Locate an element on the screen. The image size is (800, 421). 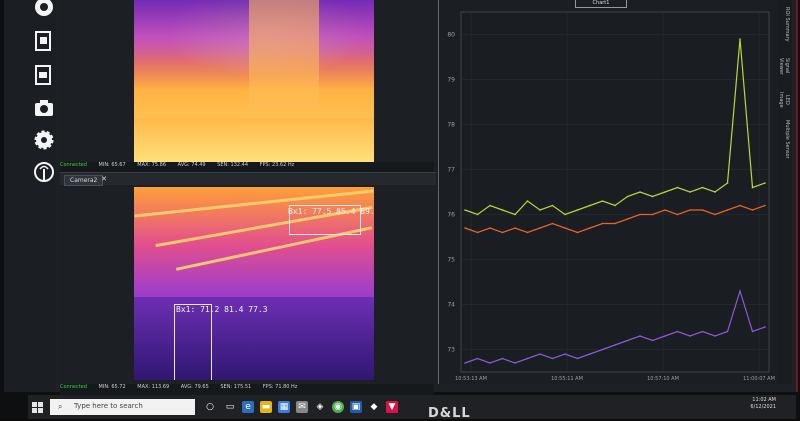
y-tick-label: 75 is located at coordinates (451, 260).